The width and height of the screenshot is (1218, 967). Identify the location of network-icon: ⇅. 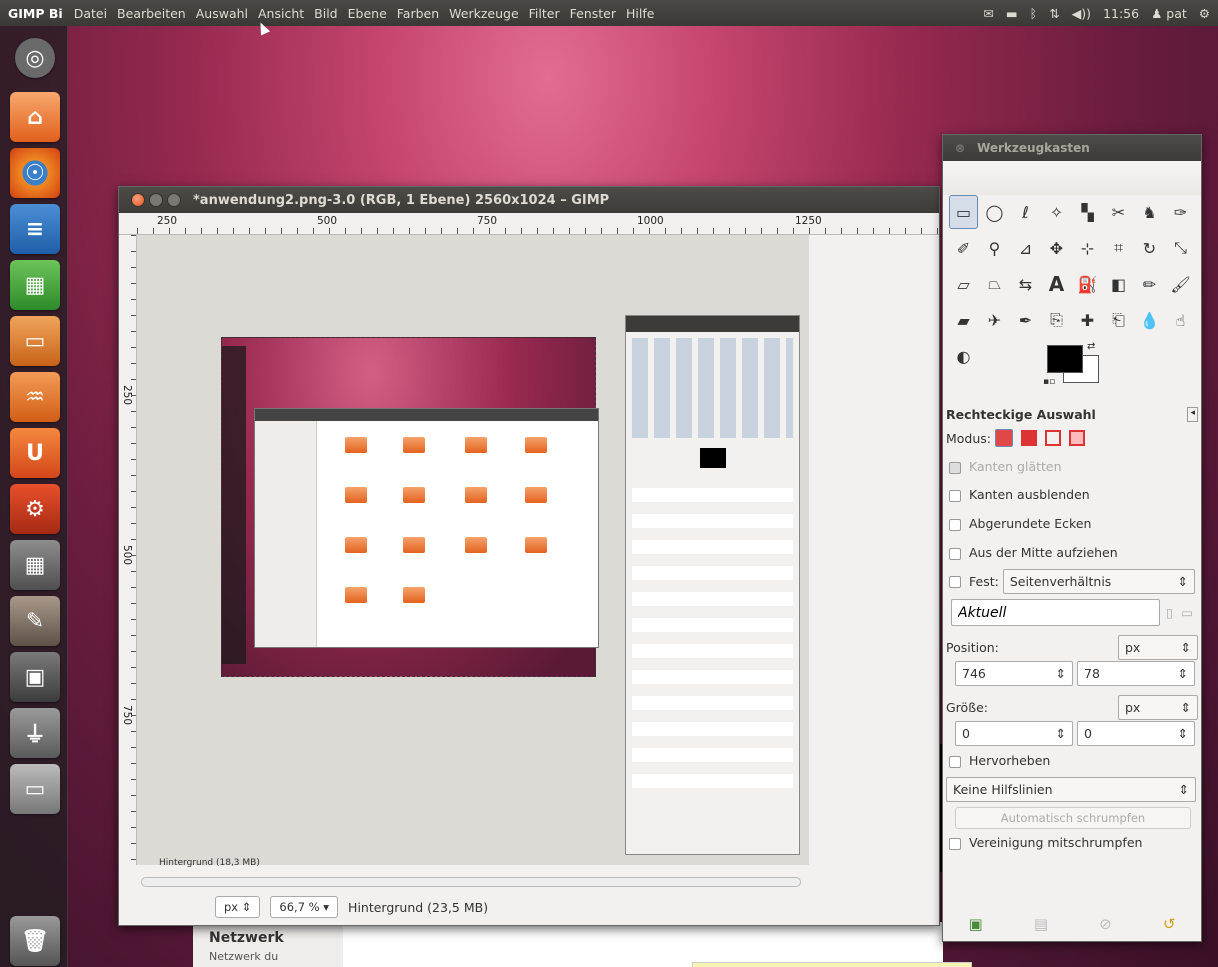
(1054, 13).